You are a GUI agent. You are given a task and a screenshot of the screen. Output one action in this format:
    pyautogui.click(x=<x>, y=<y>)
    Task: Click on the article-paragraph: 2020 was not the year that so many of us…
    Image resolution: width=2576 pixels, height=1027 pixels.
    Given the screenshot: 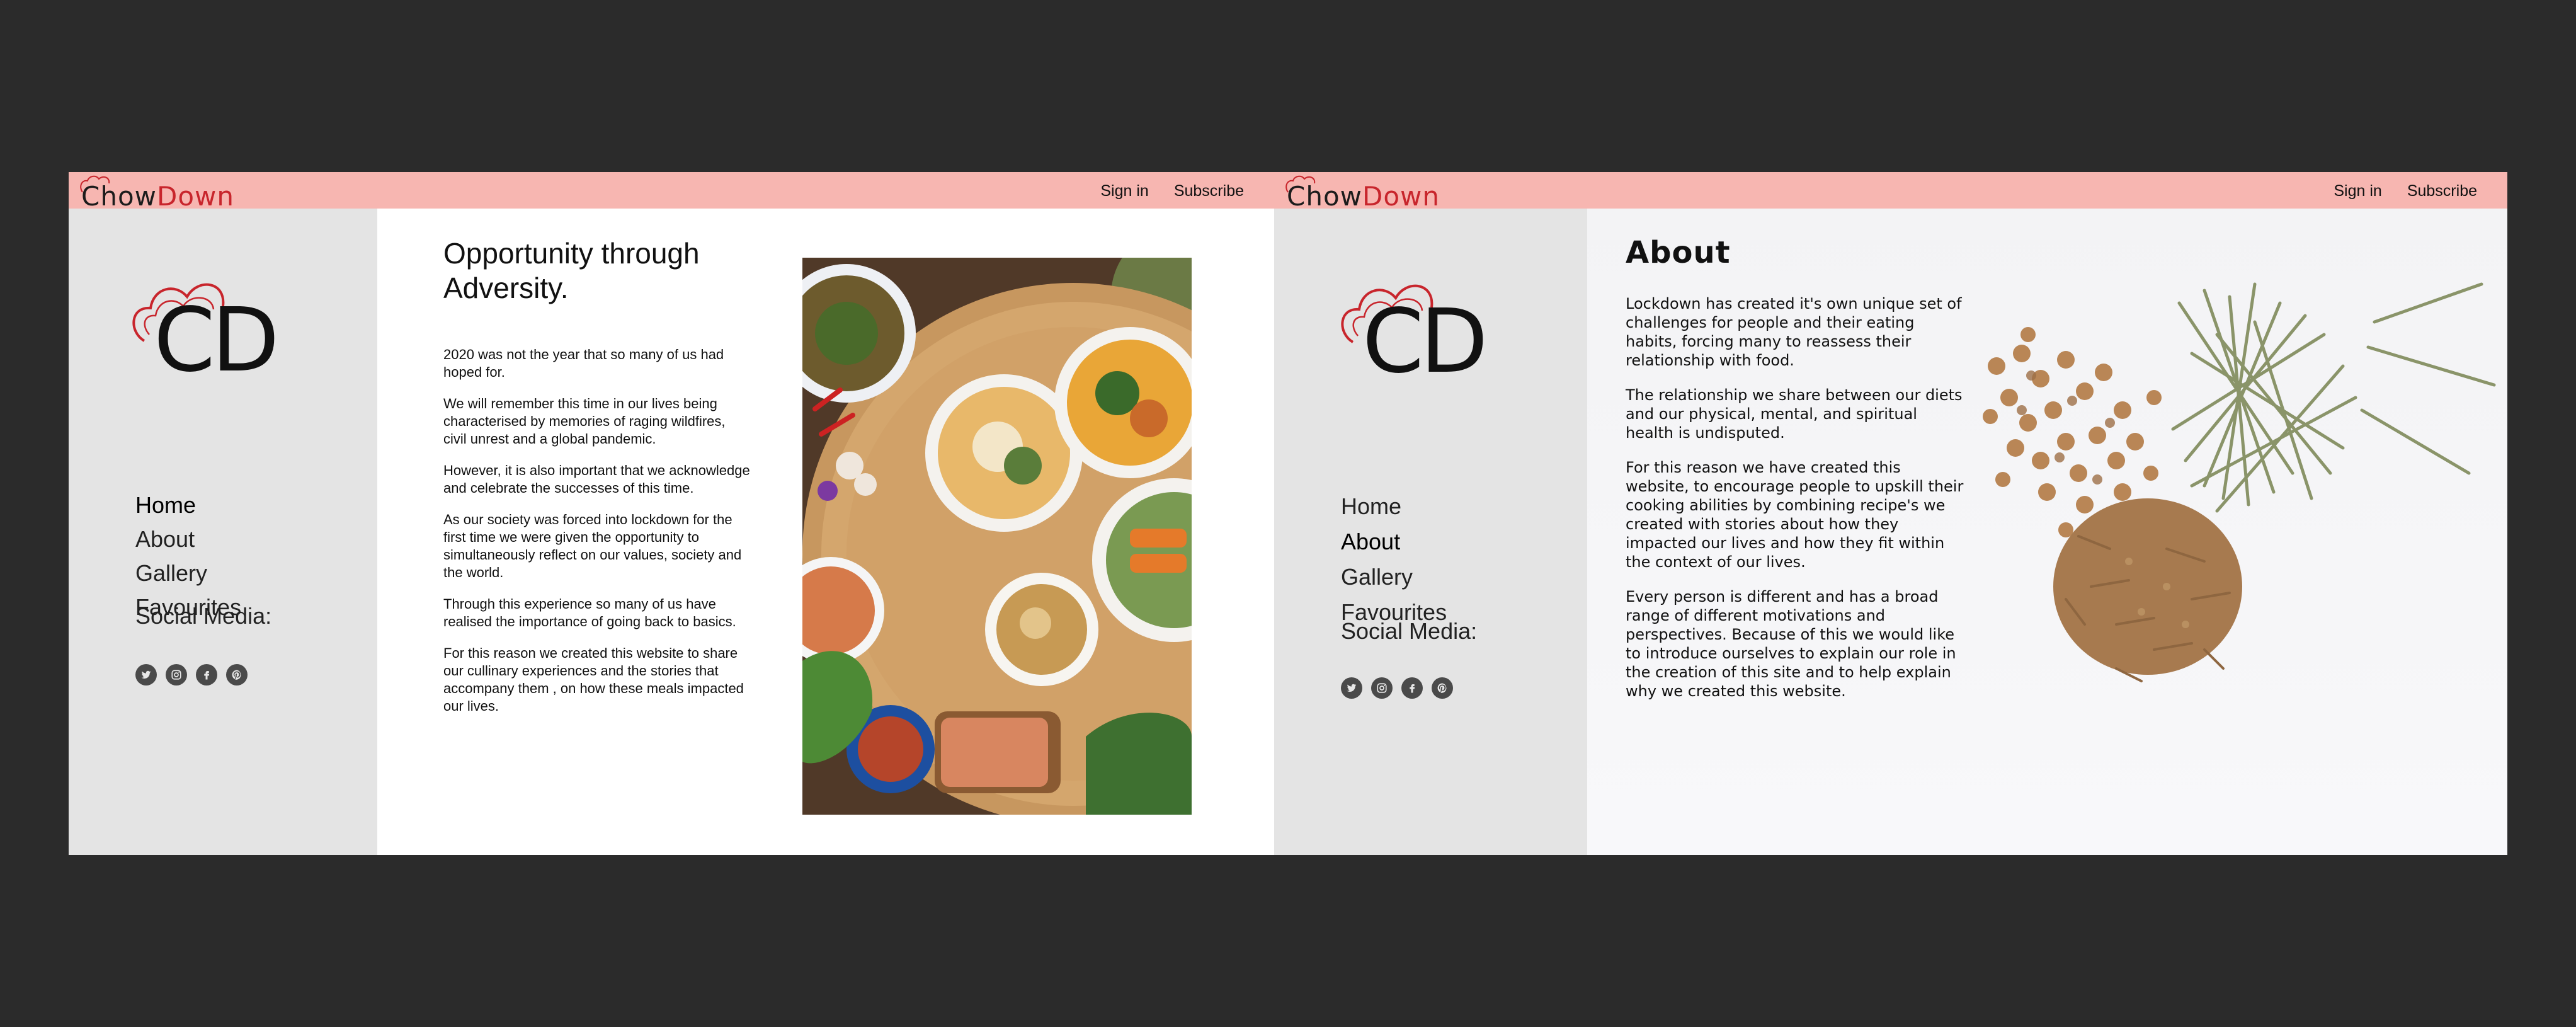 What is the action you would take?
    pyautogui.click(x=583, y=364)
    